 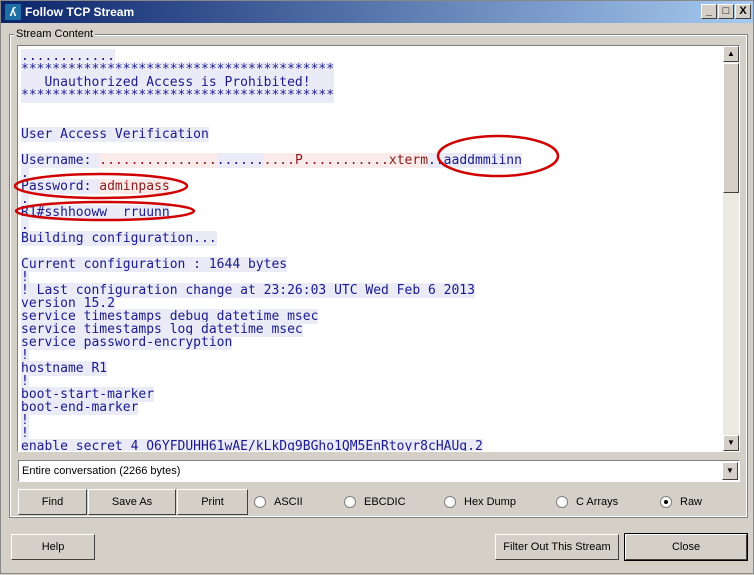 I want to click on client-text: ....P...........xterm, so click(x=346, y=160).